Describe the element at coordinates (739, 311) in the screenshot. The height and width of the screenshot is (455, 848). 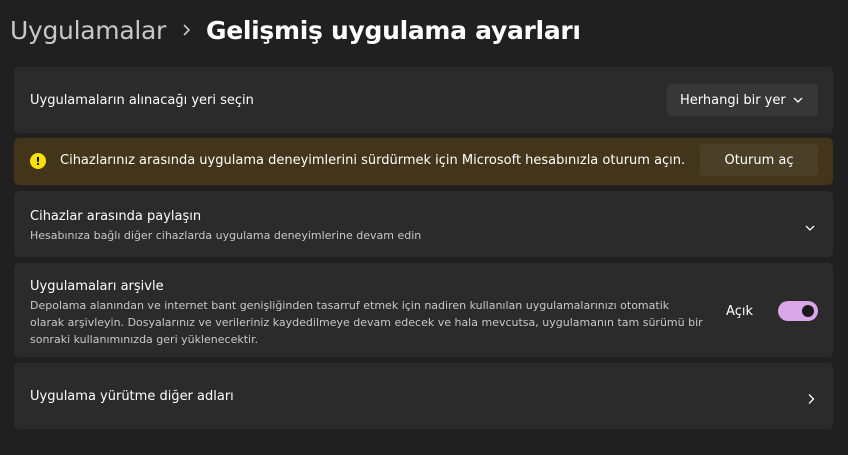
I see `archive-apps-toggle-label: Açık` at that location.